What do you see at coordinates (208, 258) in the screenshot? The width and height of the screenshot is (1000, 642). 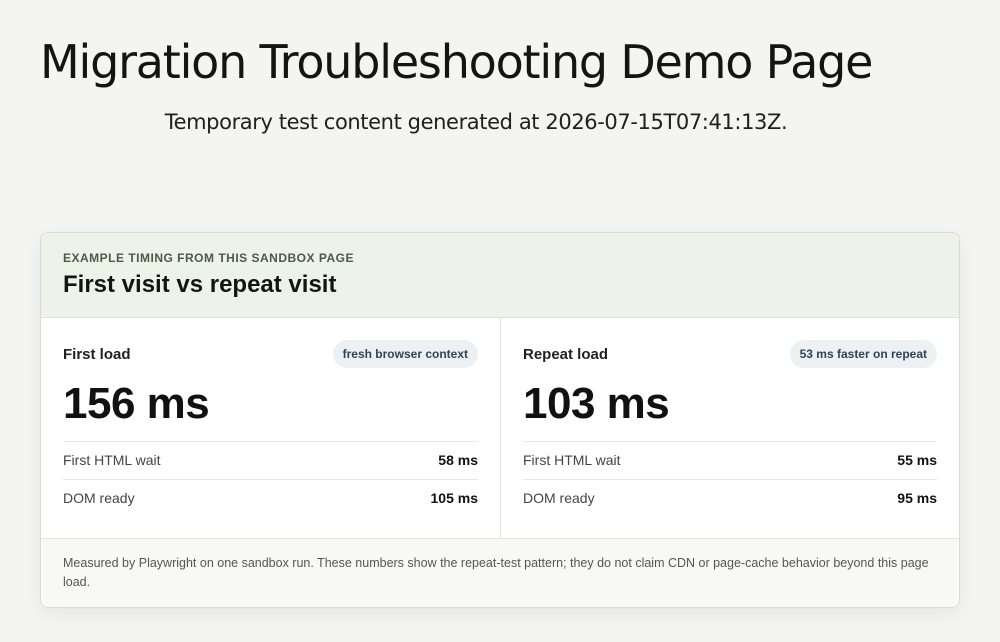 I see `card-eyebrow: EXAMPLE TIMING FROM THIS SANDBOX PAGE` at bounding box center [208, 258].